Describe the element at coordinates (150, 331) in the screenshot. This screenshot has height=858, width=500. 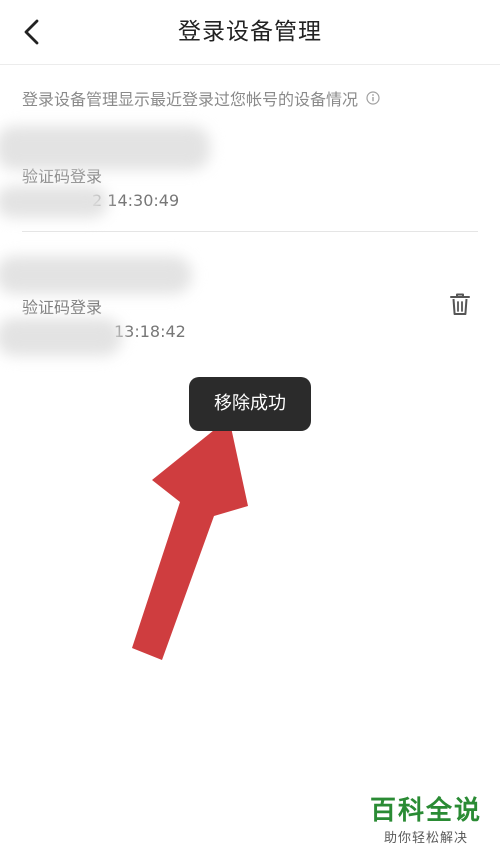
I see `device-time-value: 13:18:42` at that location.